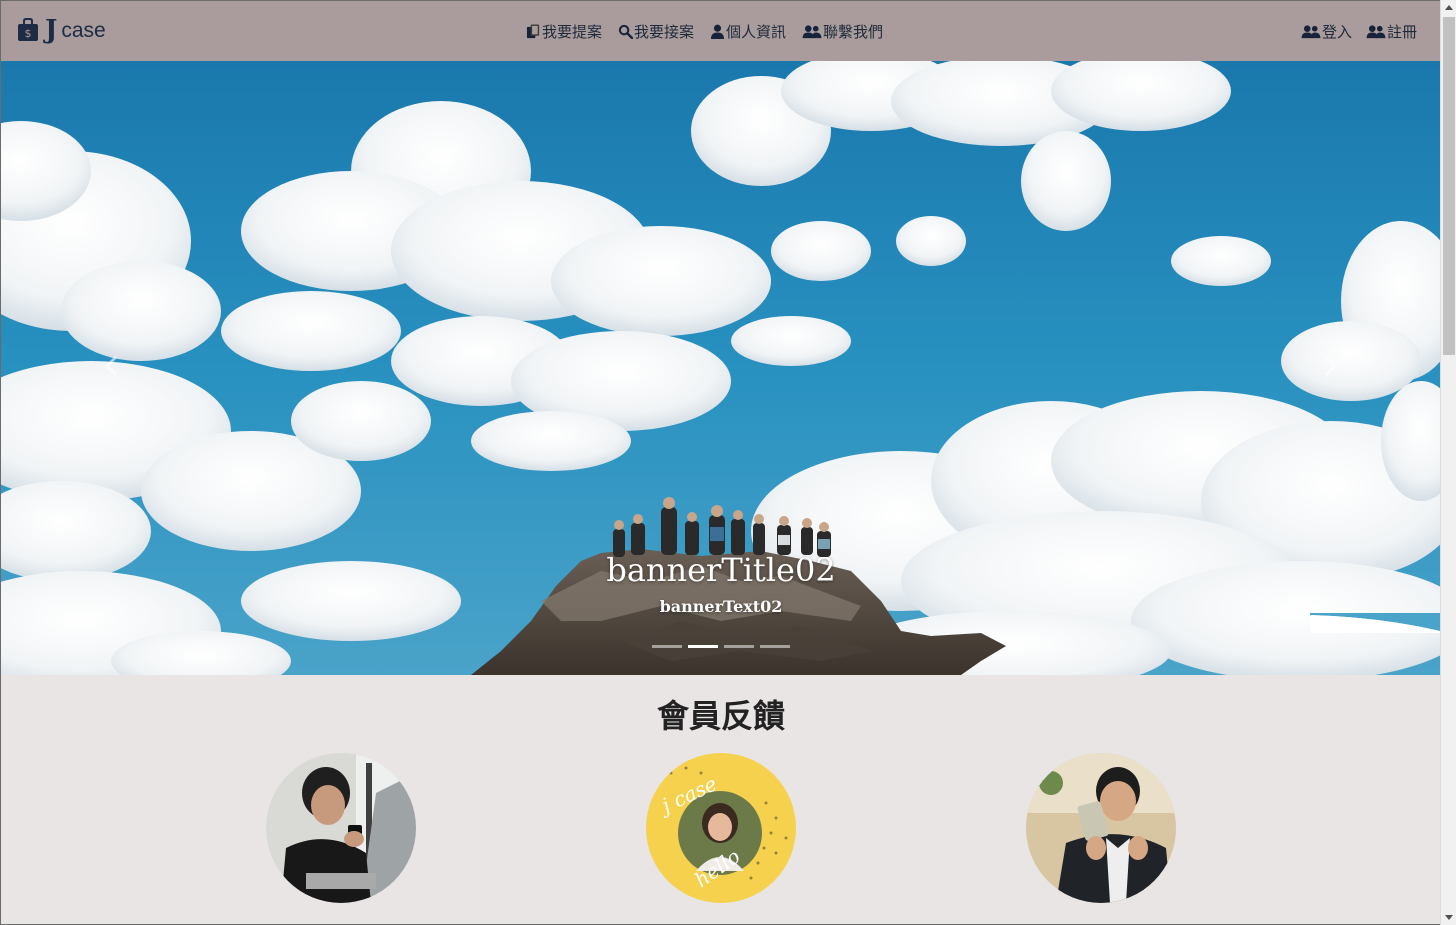 The height and width of the screenshot is (925, 1456). I want to click on scroll-down-arrow-icon, so click(1449, 917).